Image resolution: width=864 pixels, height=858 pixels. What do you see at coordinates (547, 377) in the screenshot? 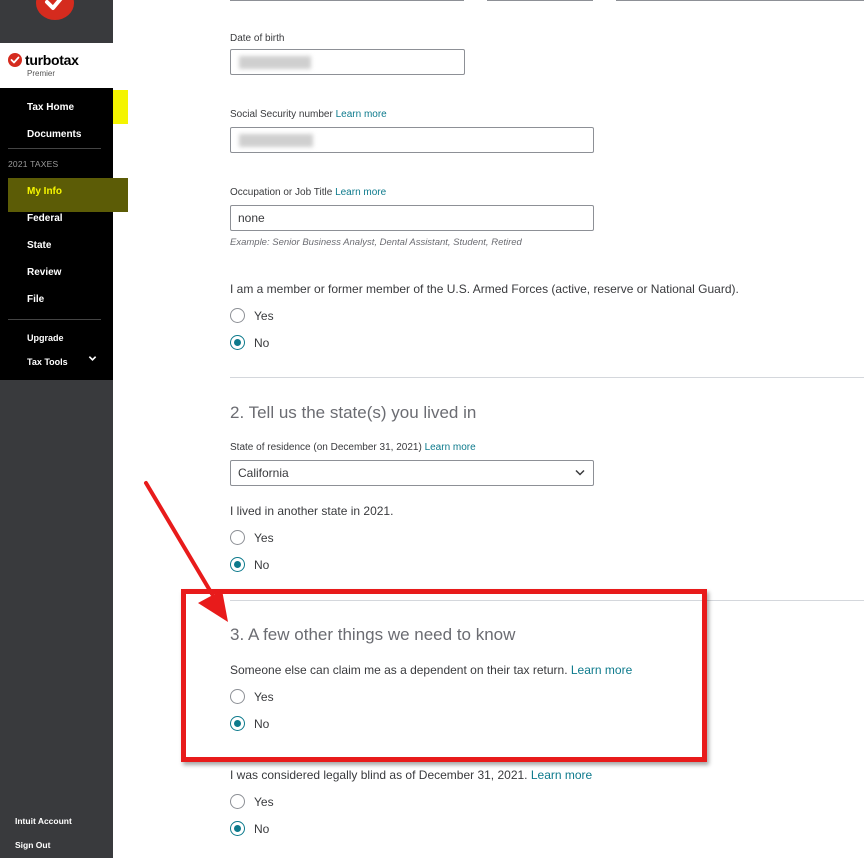
I see `section-divider` at bounding box center [547, 377].